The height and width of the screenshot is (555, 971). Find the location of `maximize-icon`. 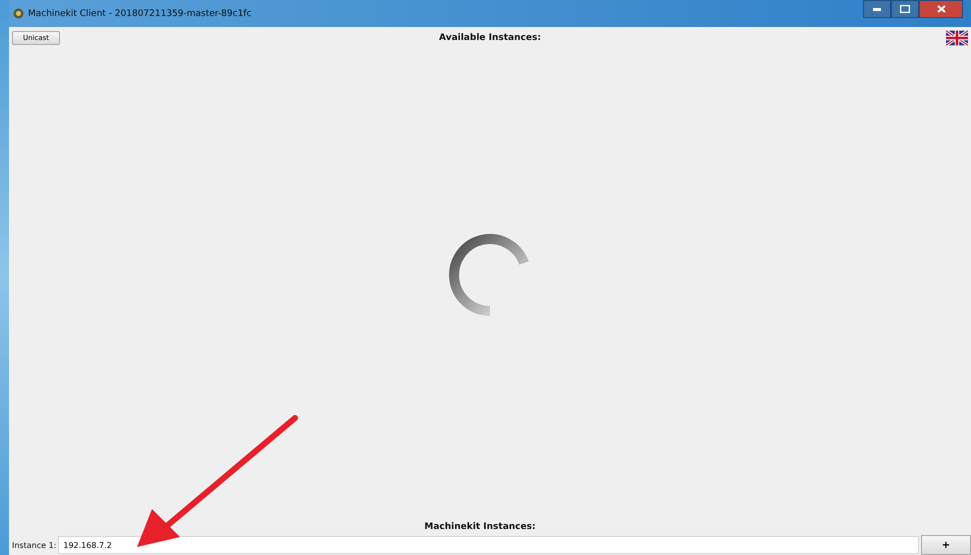

maximize-icon is located at coordinates (905, 9).